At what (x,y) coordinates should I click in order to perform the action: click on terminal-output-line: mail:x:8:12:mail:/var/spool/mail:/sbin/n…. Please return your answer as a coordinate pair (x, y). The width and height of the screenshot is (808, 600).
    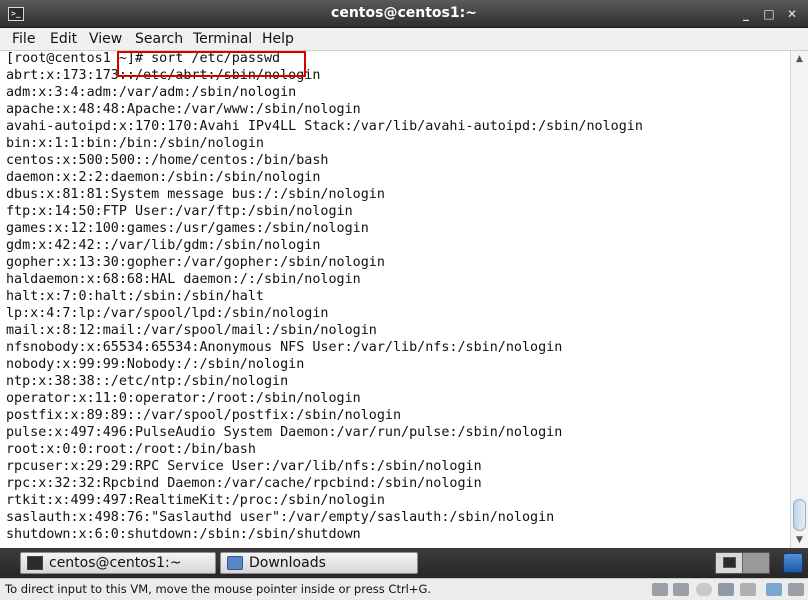
    Looking at the image, I should click on (191, 330).